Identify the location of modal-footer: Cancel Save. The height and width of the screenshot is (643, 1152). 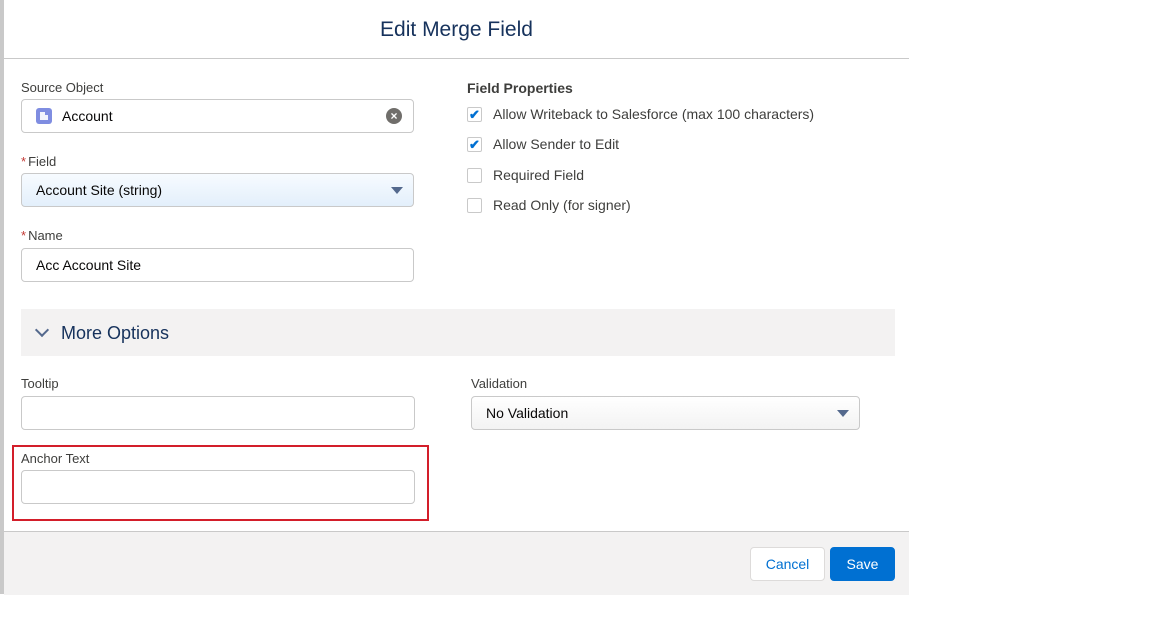
(456, 563).